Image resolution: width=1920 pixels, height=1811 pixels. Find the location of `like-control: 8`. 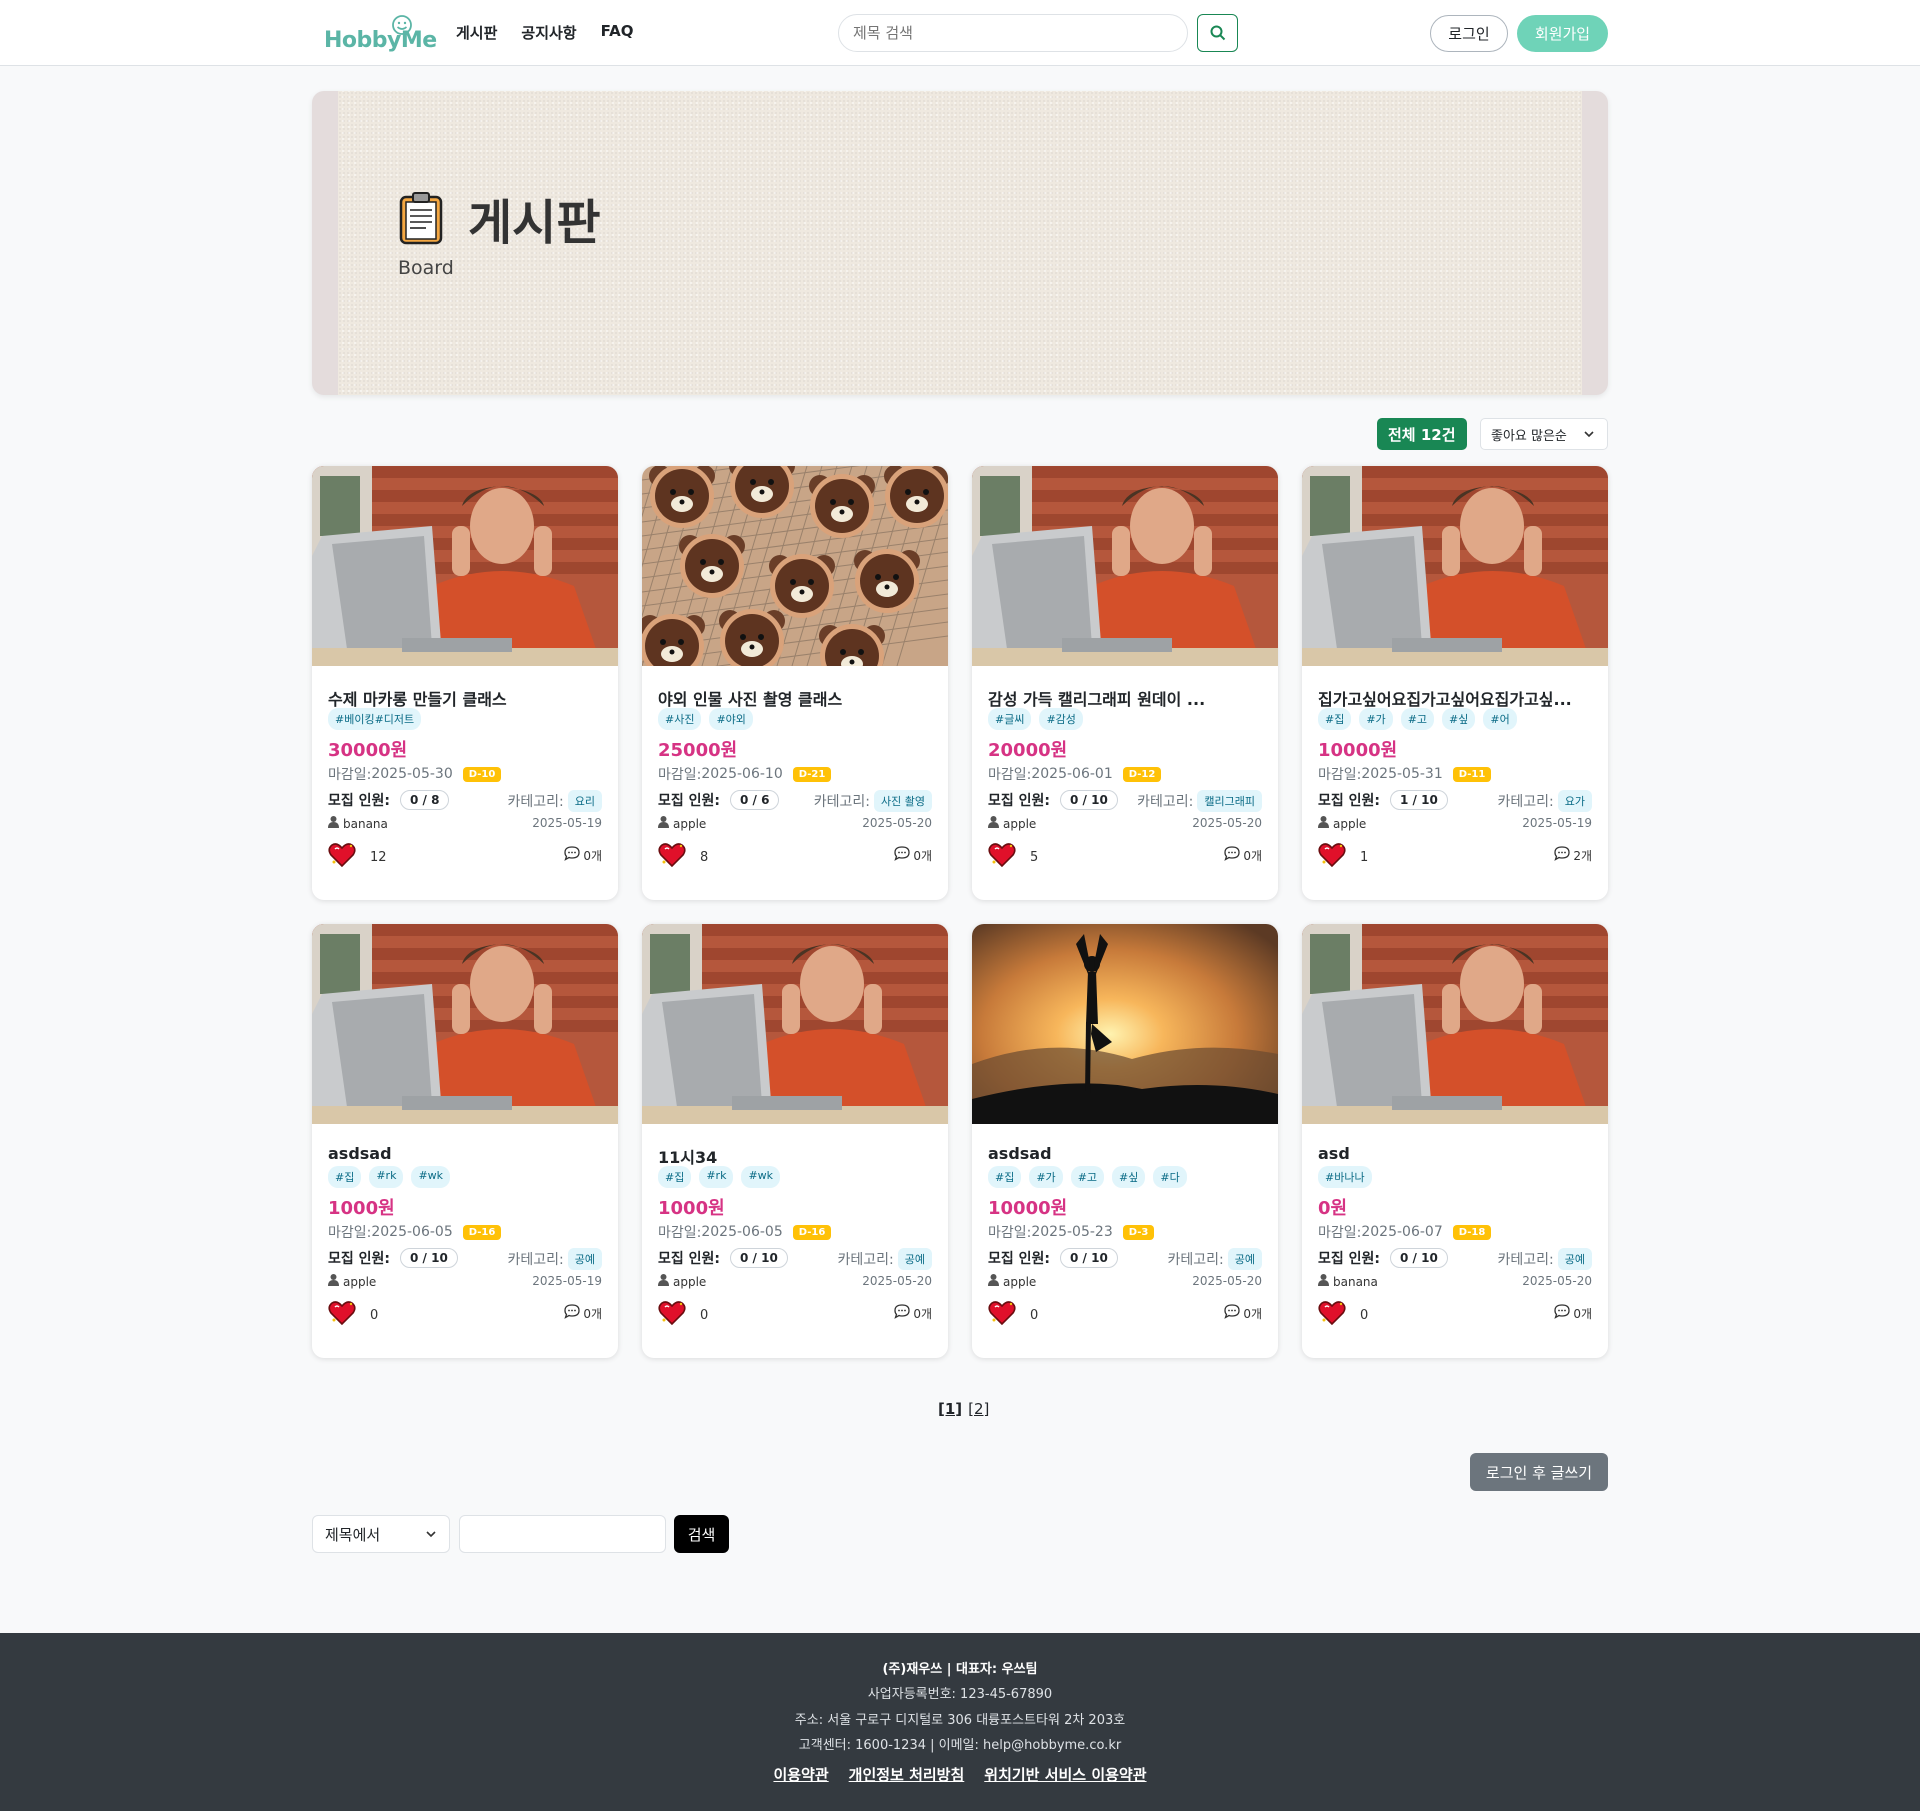

like-control: 8 is located at coordinates (683, 857).